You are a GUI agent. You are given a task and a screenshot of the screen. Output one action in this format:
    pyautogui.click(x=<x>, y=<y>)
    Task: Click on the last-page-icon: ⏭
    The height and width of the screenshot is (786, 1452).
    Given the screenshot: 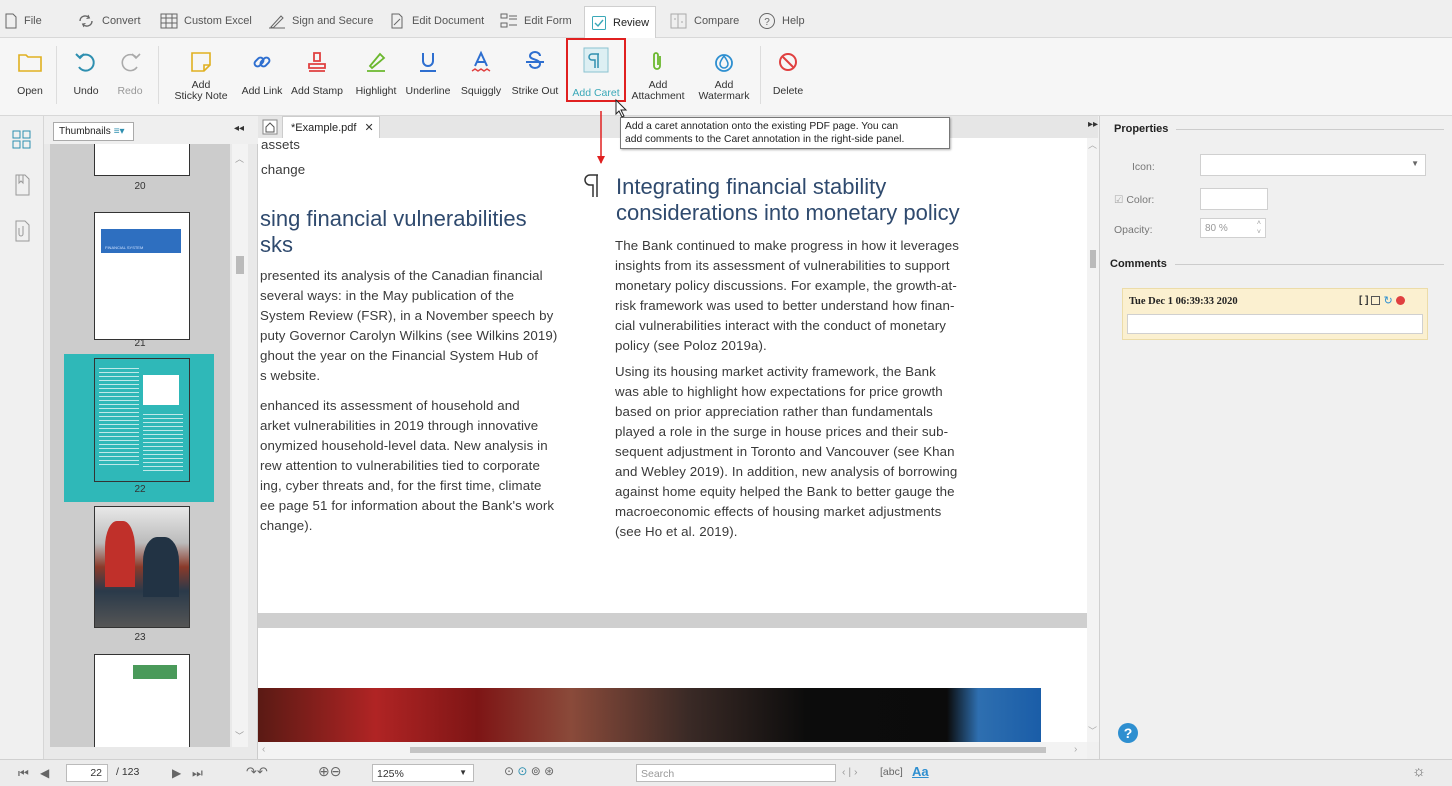 What is the action you would take?
    pyautogui.click(x=197, y=773)
    